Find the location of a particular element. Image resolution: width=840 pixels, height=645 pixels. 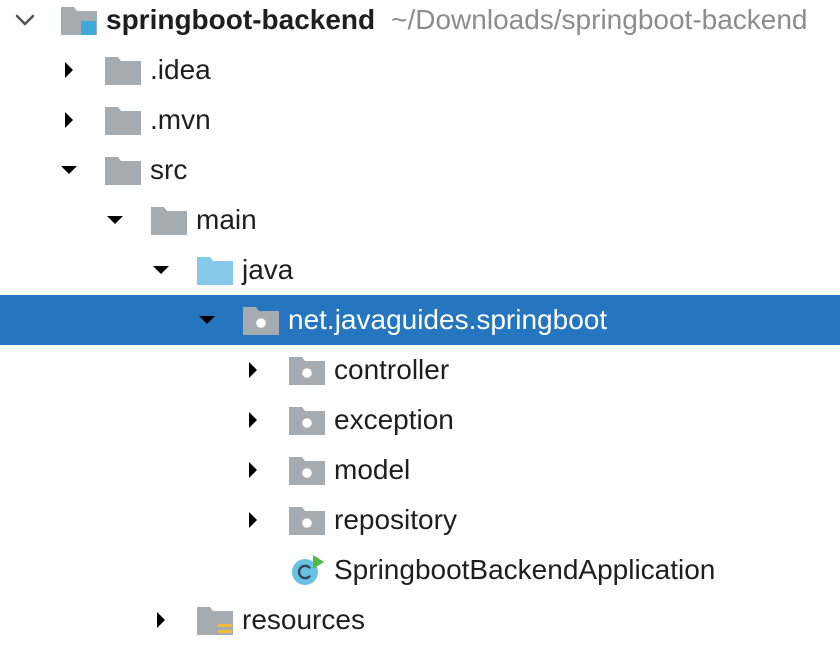

tree-item-label: src is located at coordinates (169, 169).